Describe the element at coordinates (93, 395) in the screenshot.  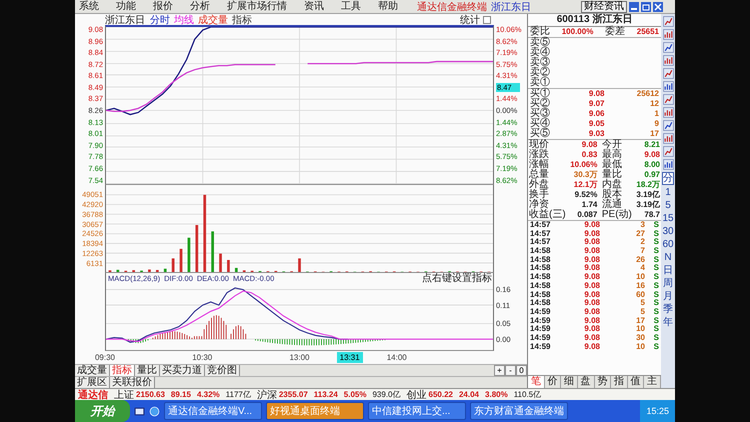
I see `brand-label: 通达信` at that location.